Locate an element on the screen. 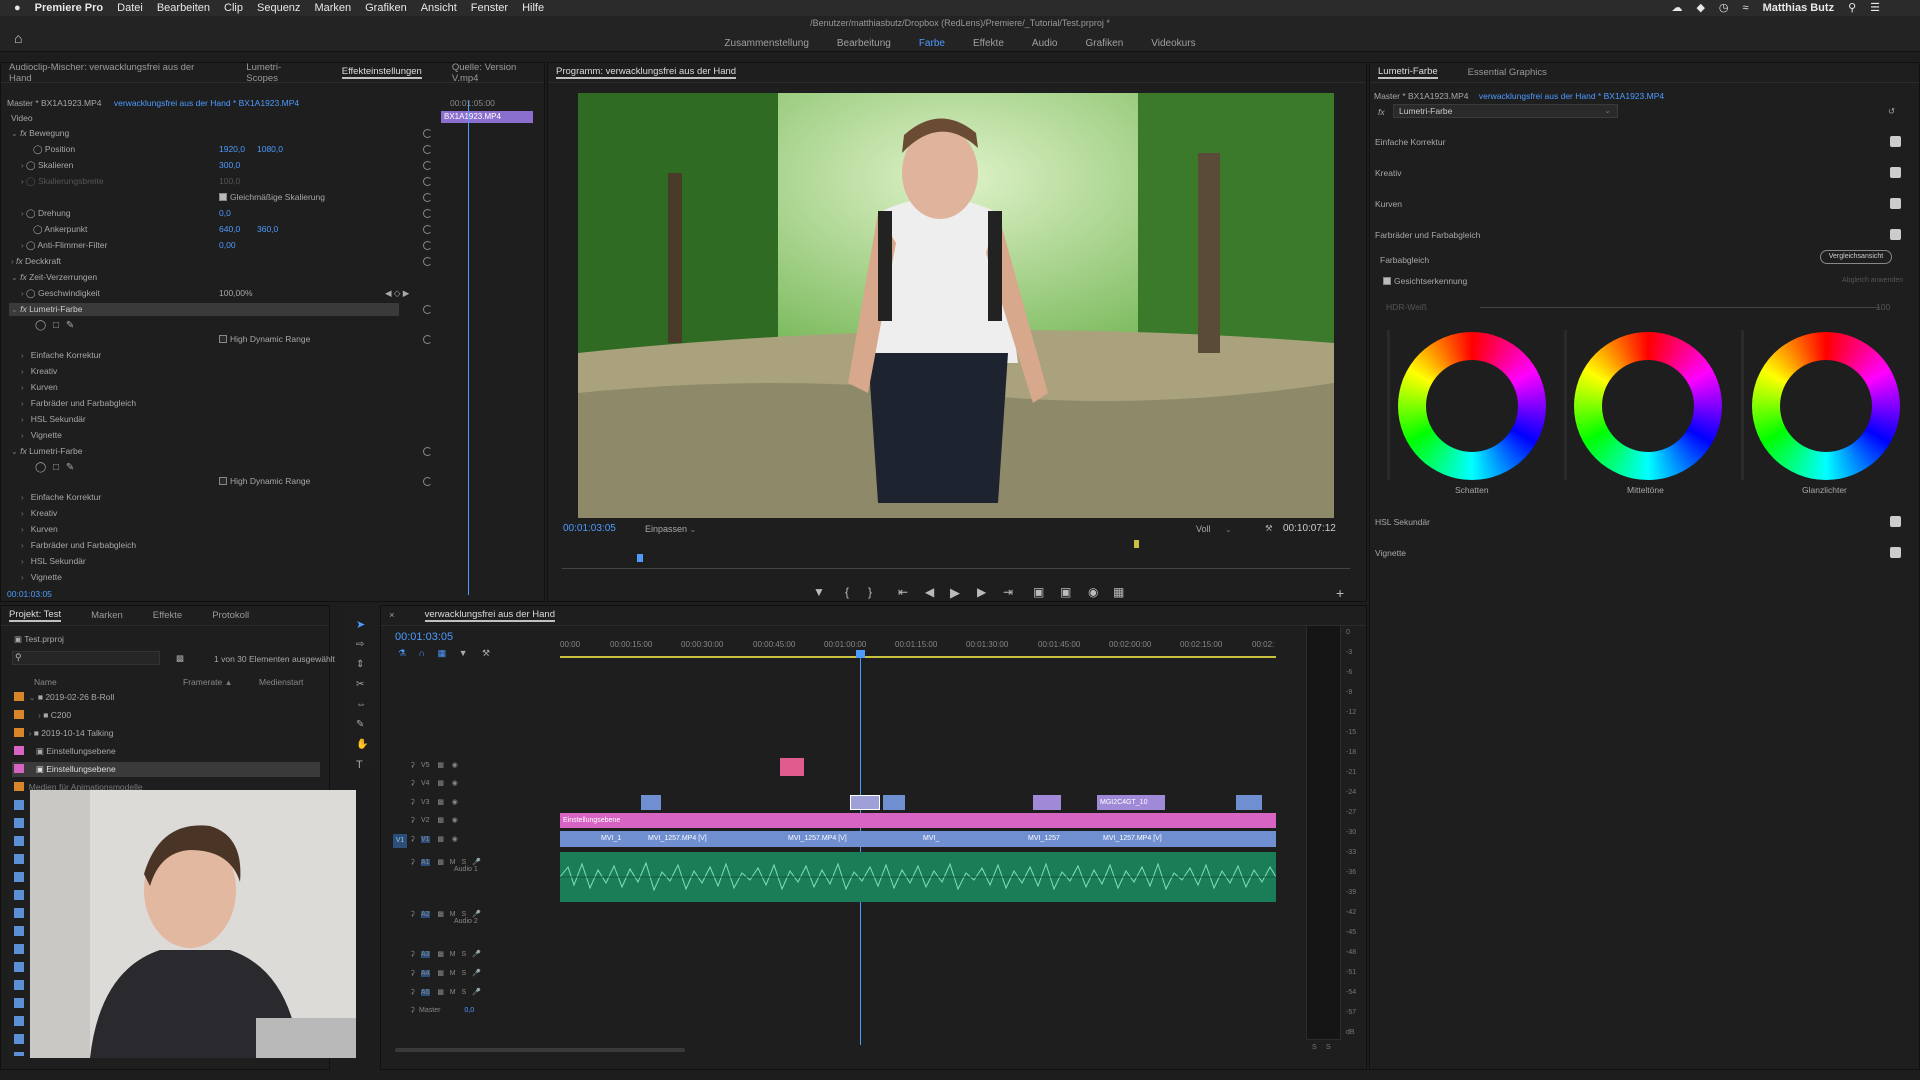  anker-x: 640,0 is located at coordinates (229, 230).